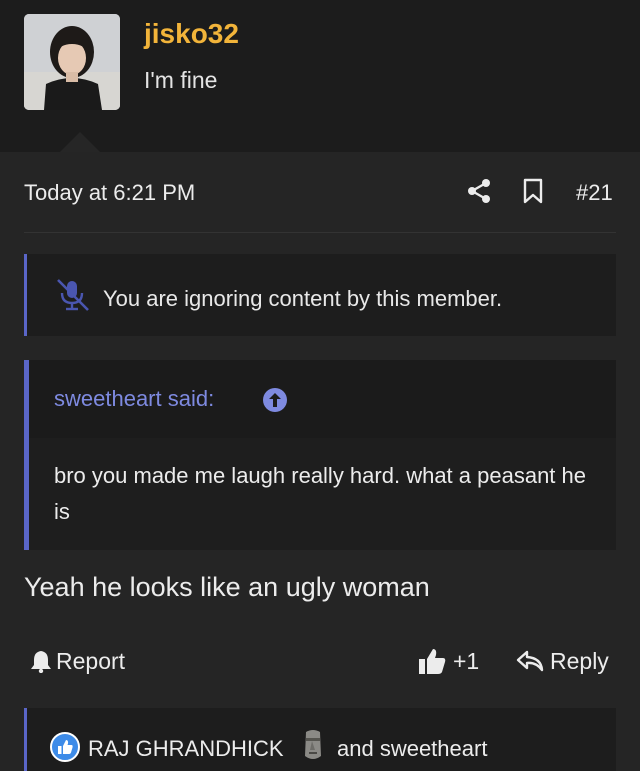 This screenshot has height=771, width=640. I want to click on reaction-user: RAJ GHRANDHICK, so click(186, 749).